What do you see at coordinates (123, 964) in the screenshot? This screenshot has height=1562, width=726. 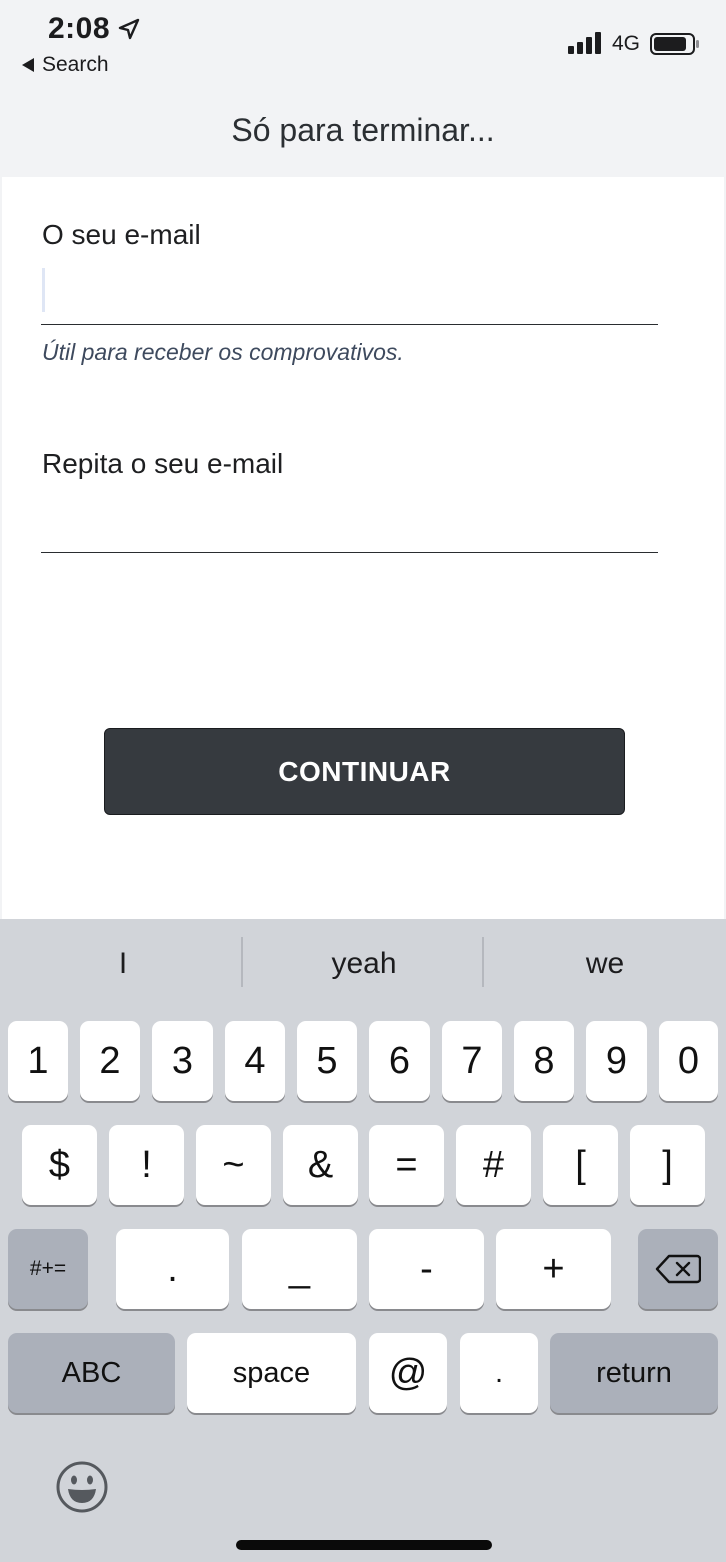 I see `suggestion-1: I` at bounding box center [123, 964].